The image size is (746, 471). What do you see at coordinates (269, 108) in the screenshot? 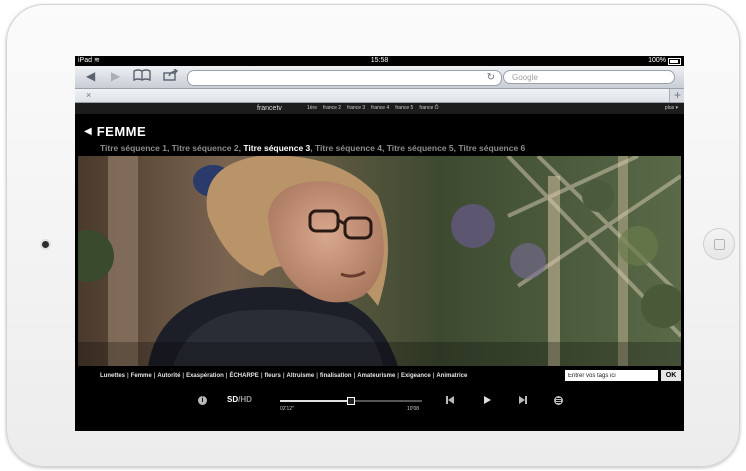
I see `francetv-logo: francetv` at bounding box center [269, 108].